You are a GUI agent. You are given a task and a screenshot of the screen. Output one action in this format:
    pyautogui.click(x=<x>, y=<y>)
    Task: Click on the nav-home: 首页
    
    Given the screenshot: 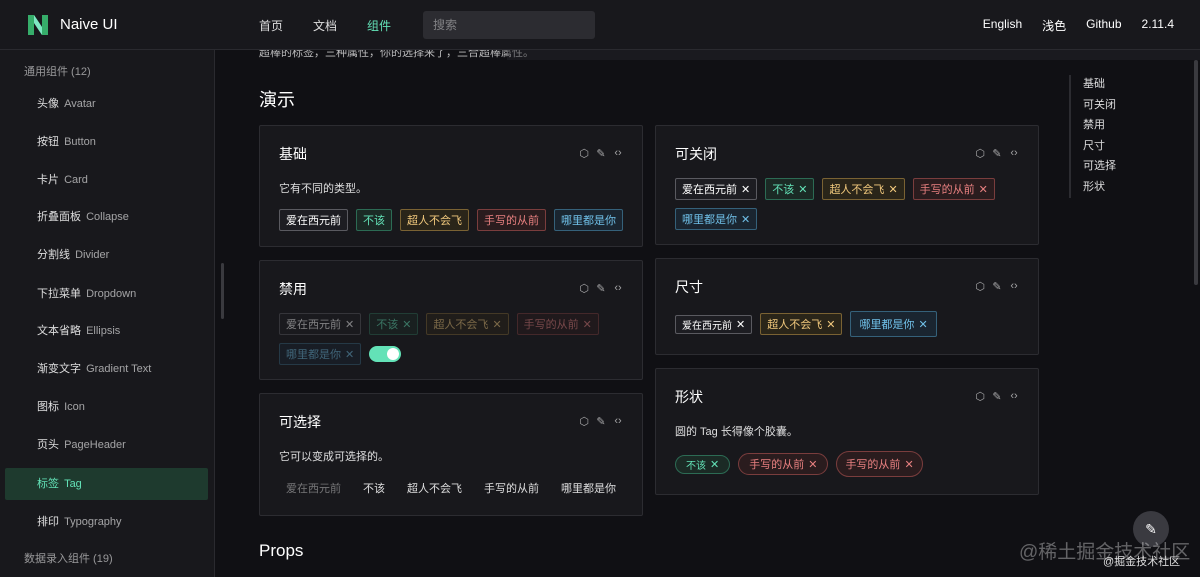 What is the action you would take?
    pyautogui.click(x=271, y=25)
    